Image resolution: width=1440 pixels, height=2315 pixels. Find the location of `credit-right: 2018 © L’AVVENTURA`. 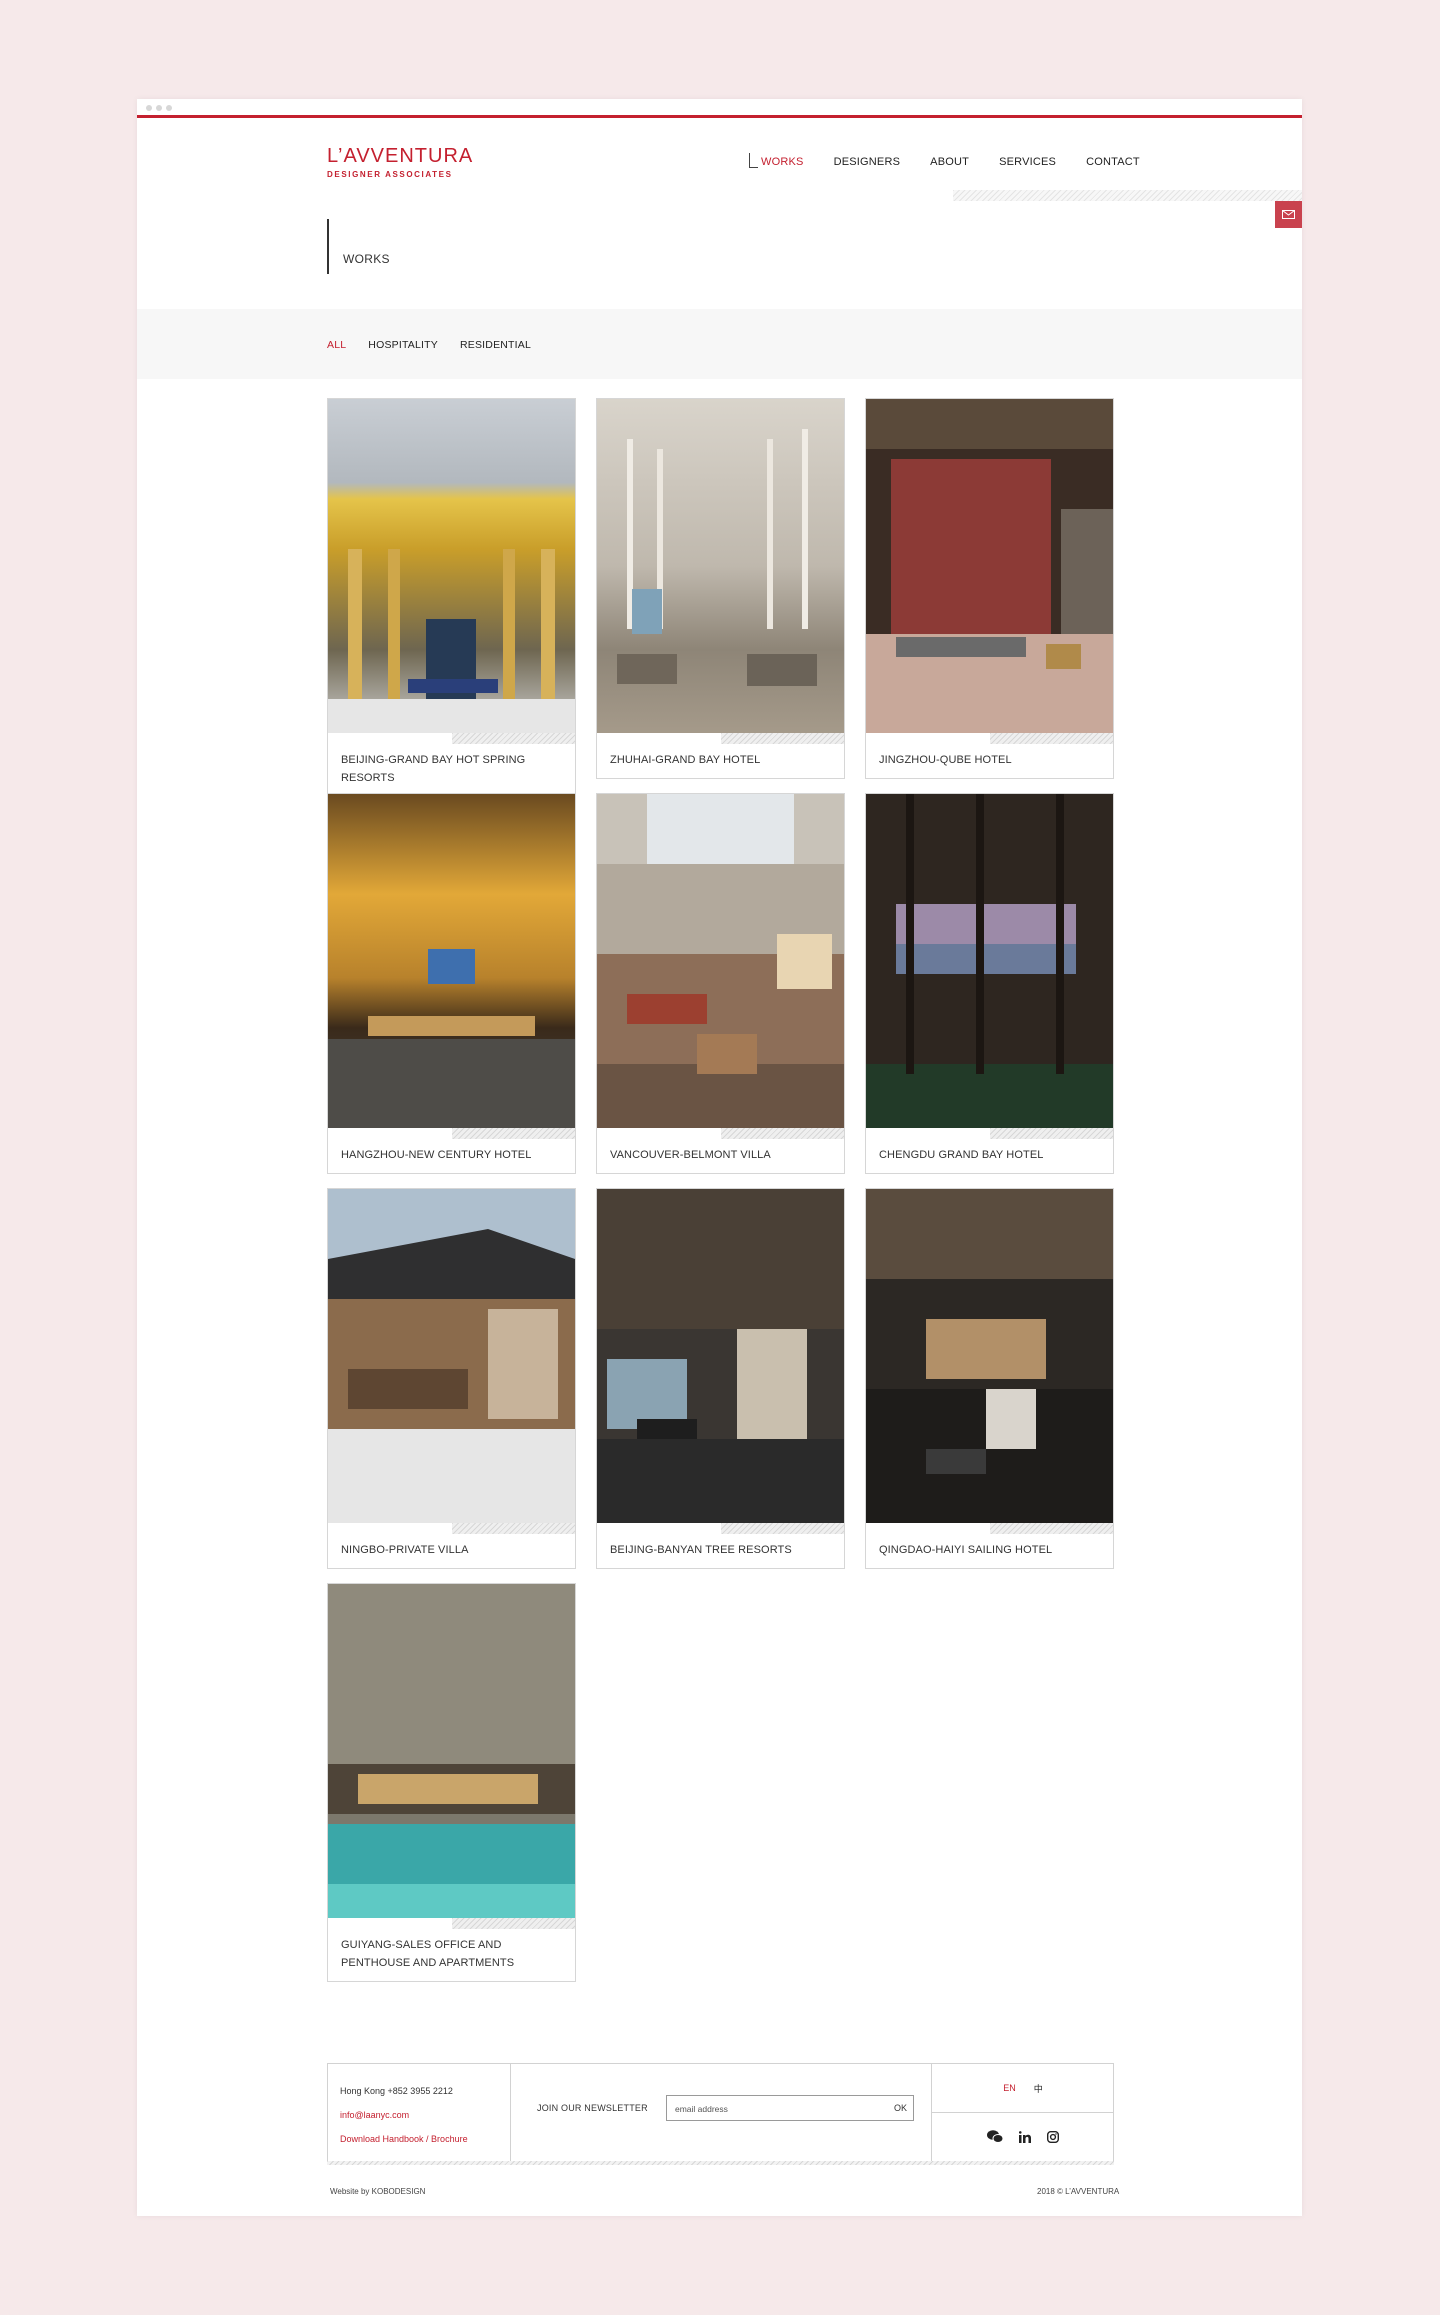

credit-right: 2018 © L’AVVENTURA is located at coordinates (1078, 2191).